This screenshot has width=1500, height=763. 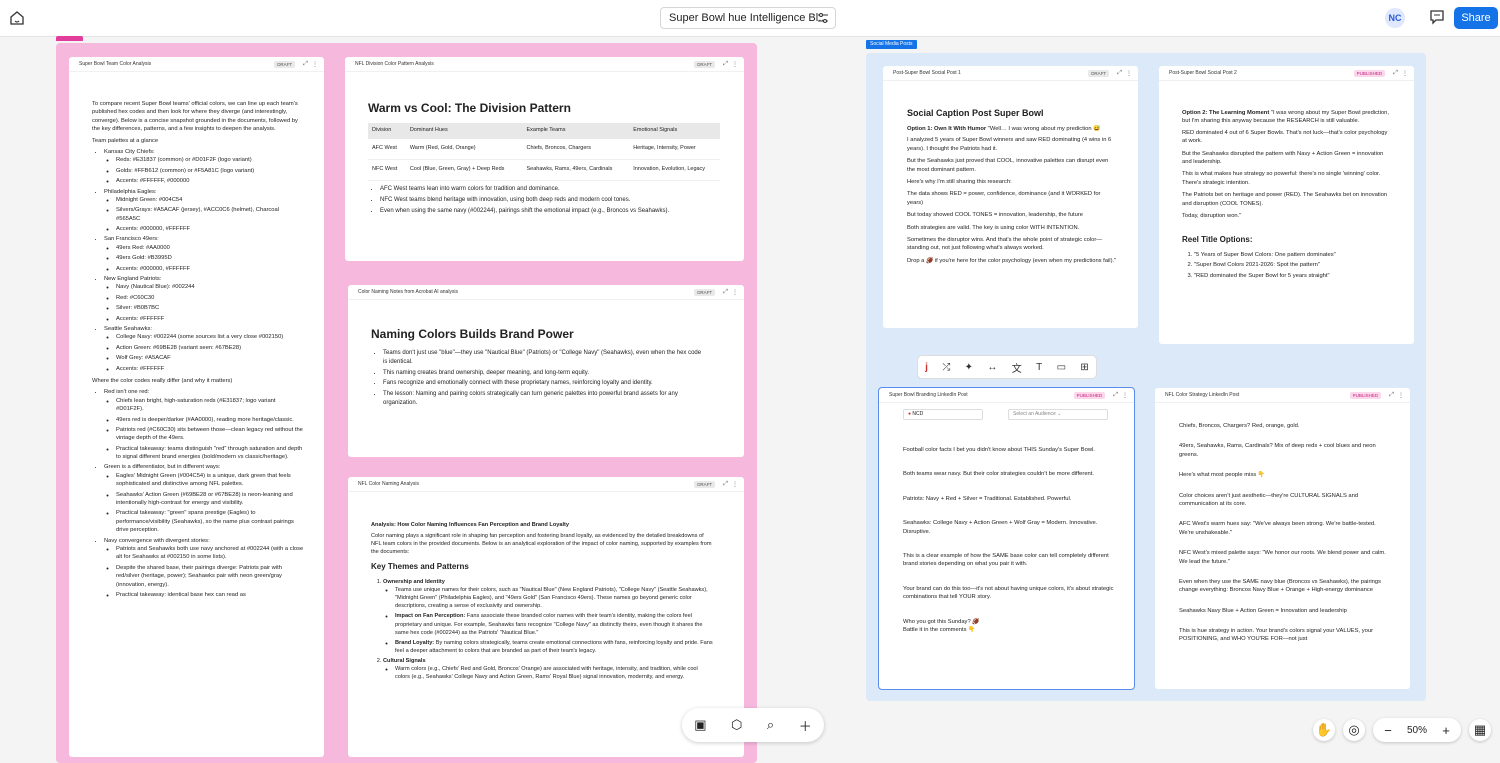 I want to click on layout-icon: ⊞, so click(x=1084, y=367).